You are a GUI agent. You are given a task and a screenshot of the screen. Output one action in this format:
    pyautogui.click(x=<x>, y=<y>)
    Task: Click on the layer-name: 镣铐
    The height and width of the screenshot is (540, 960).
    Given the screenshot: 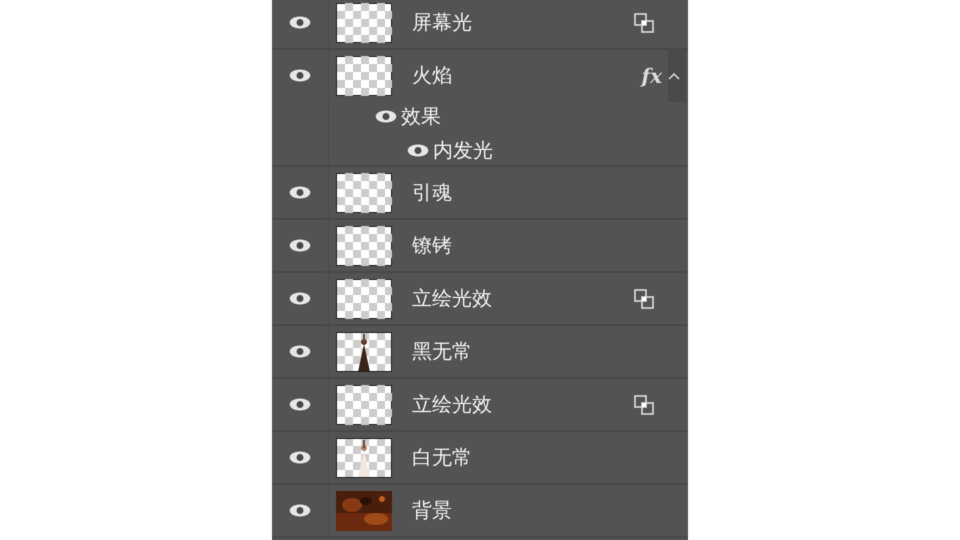 What is the action you would take?
    pyautogui.click(x=432, y=245)
    